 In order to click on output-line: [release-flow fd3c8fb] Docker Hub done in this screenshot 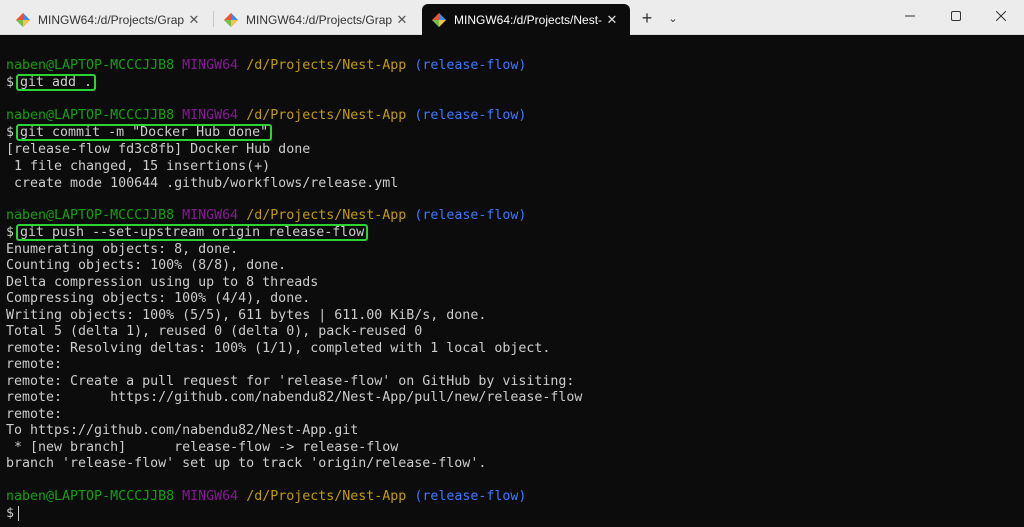, I will do `click(158, 149)`.